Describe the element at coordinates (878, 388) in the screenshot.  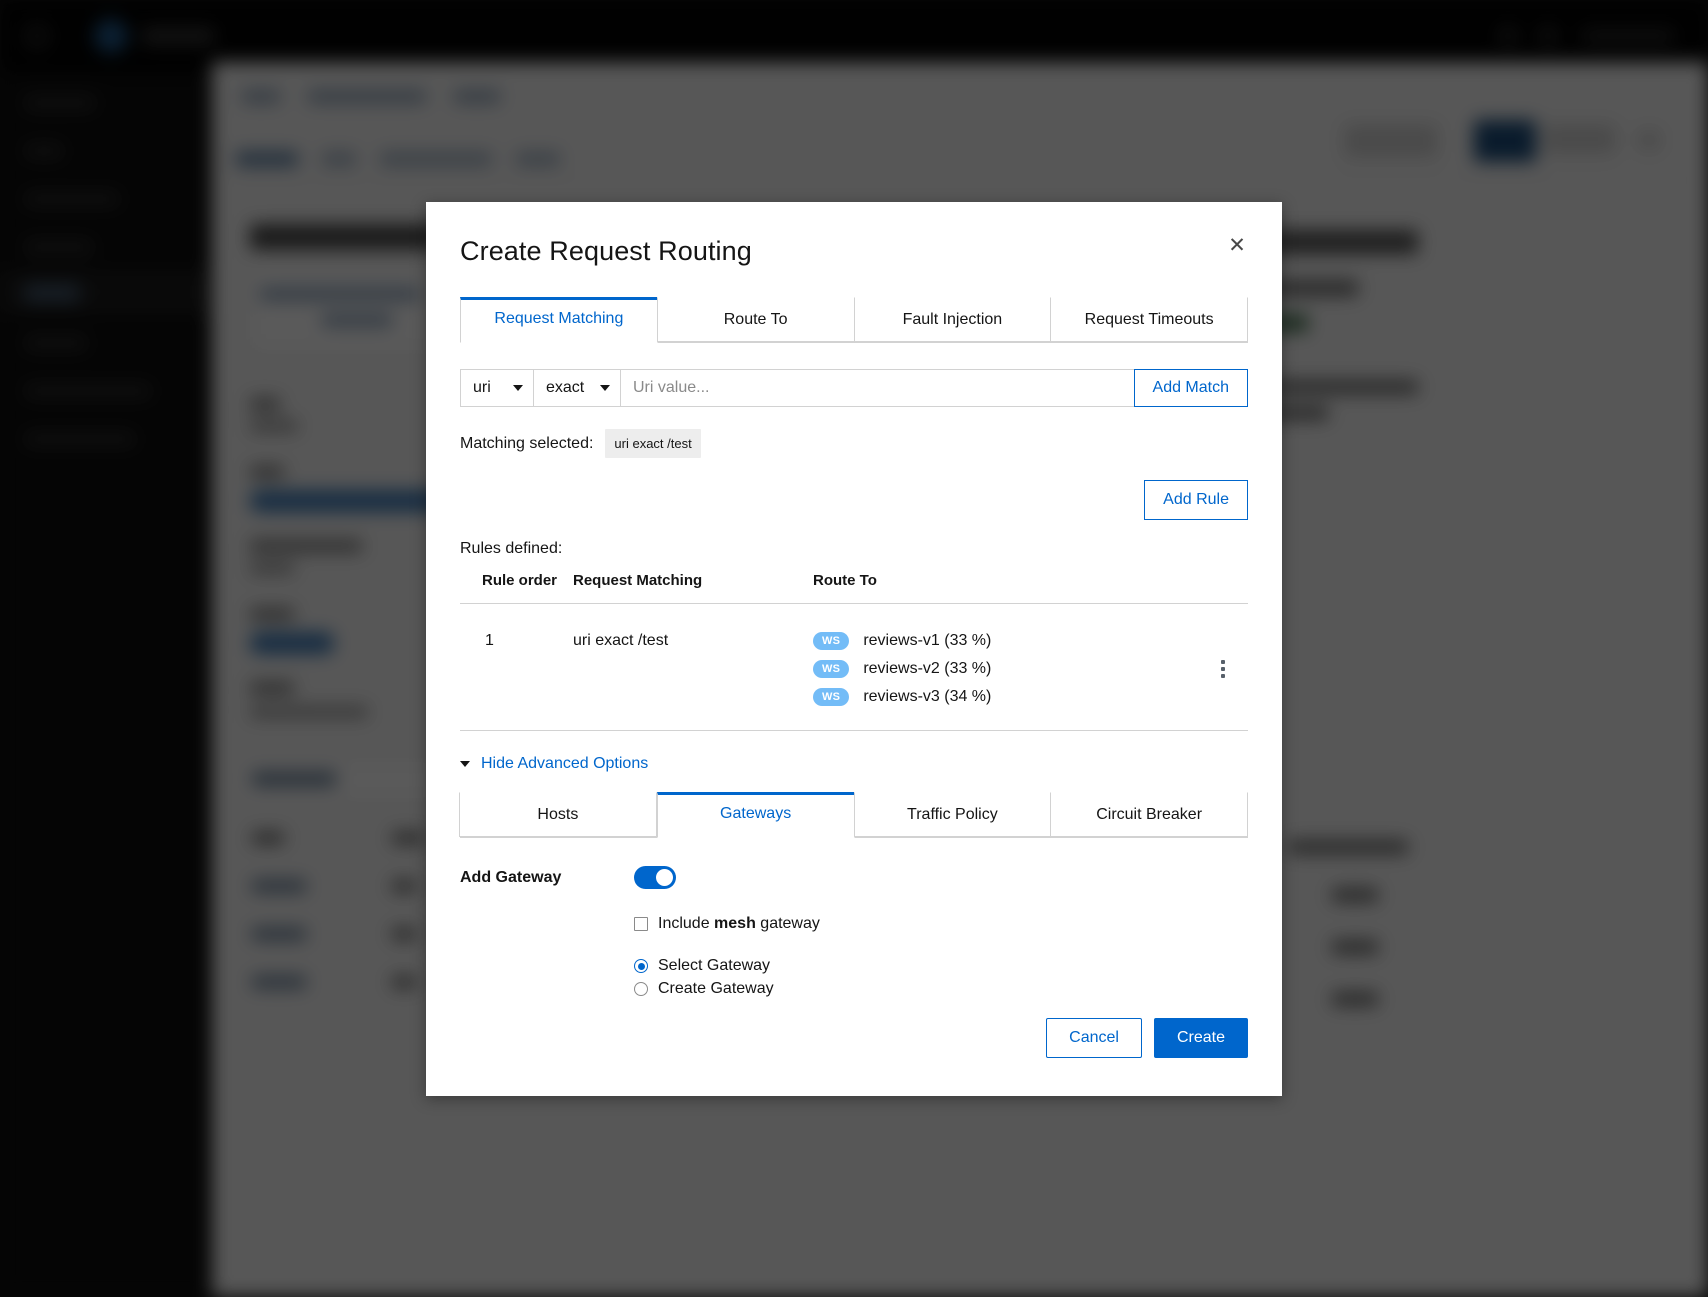
I see `uri-value-input` at that location.